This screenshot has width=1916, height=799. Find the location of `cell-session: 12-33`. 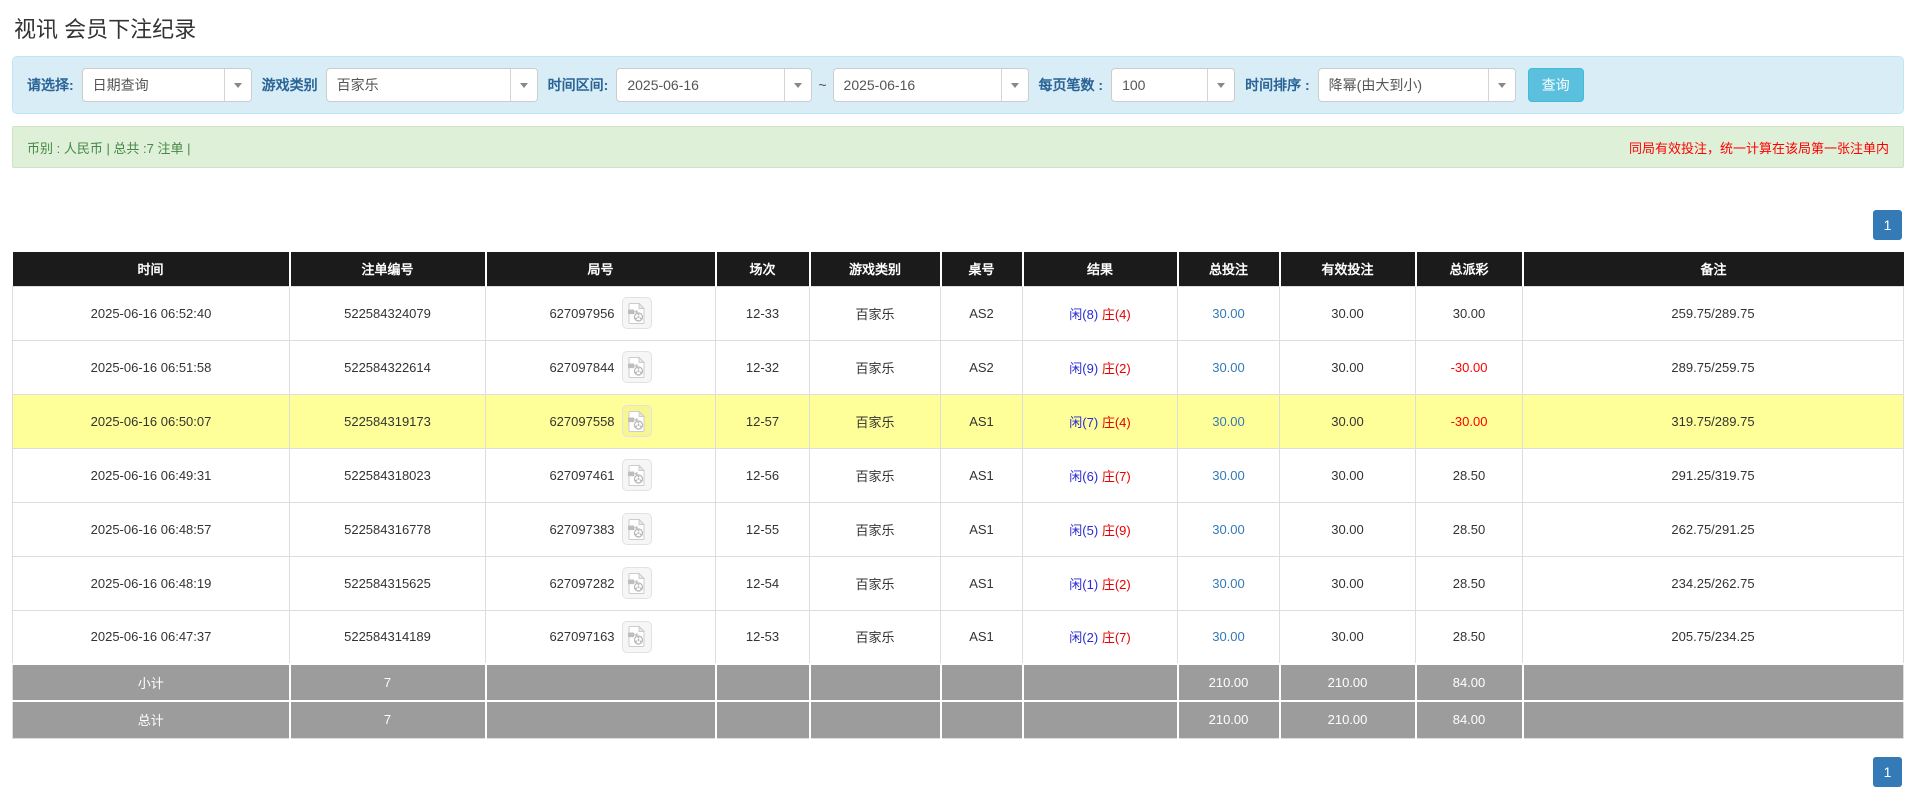

cell-session: 12-33 is located at coordinates (762, 313).